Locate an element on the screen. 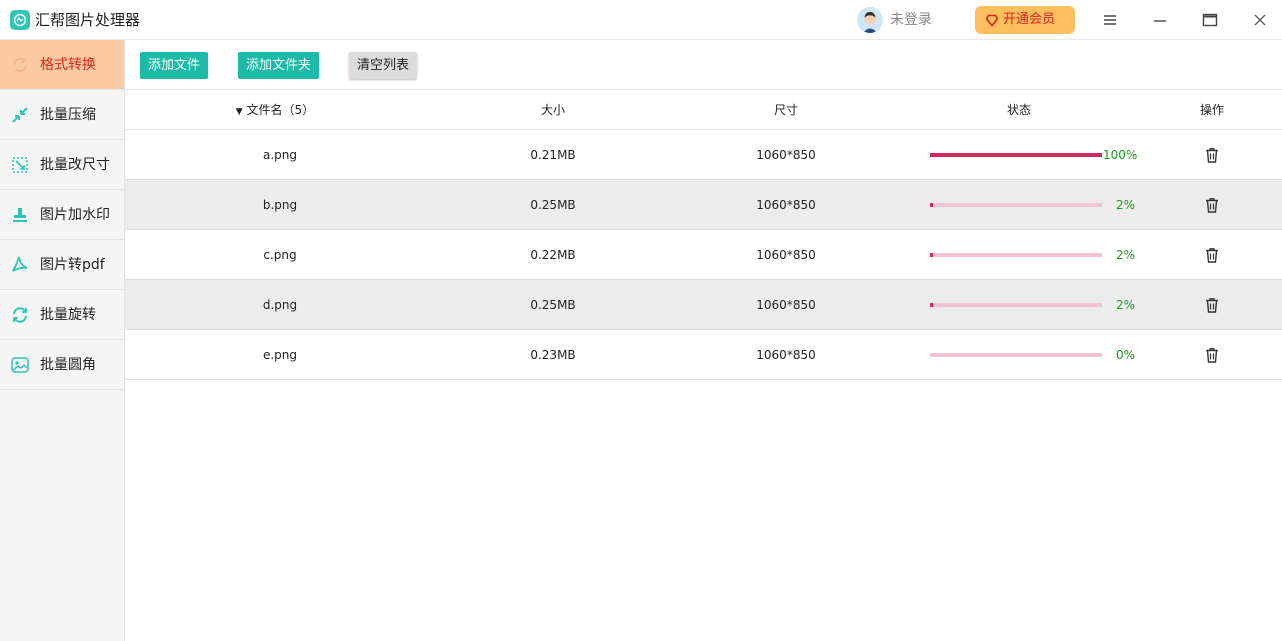 This screenshot has height=641, width=1282. sidebar-item-batch-resize: 批量改尺寸 is located at coordinates (62, 165).